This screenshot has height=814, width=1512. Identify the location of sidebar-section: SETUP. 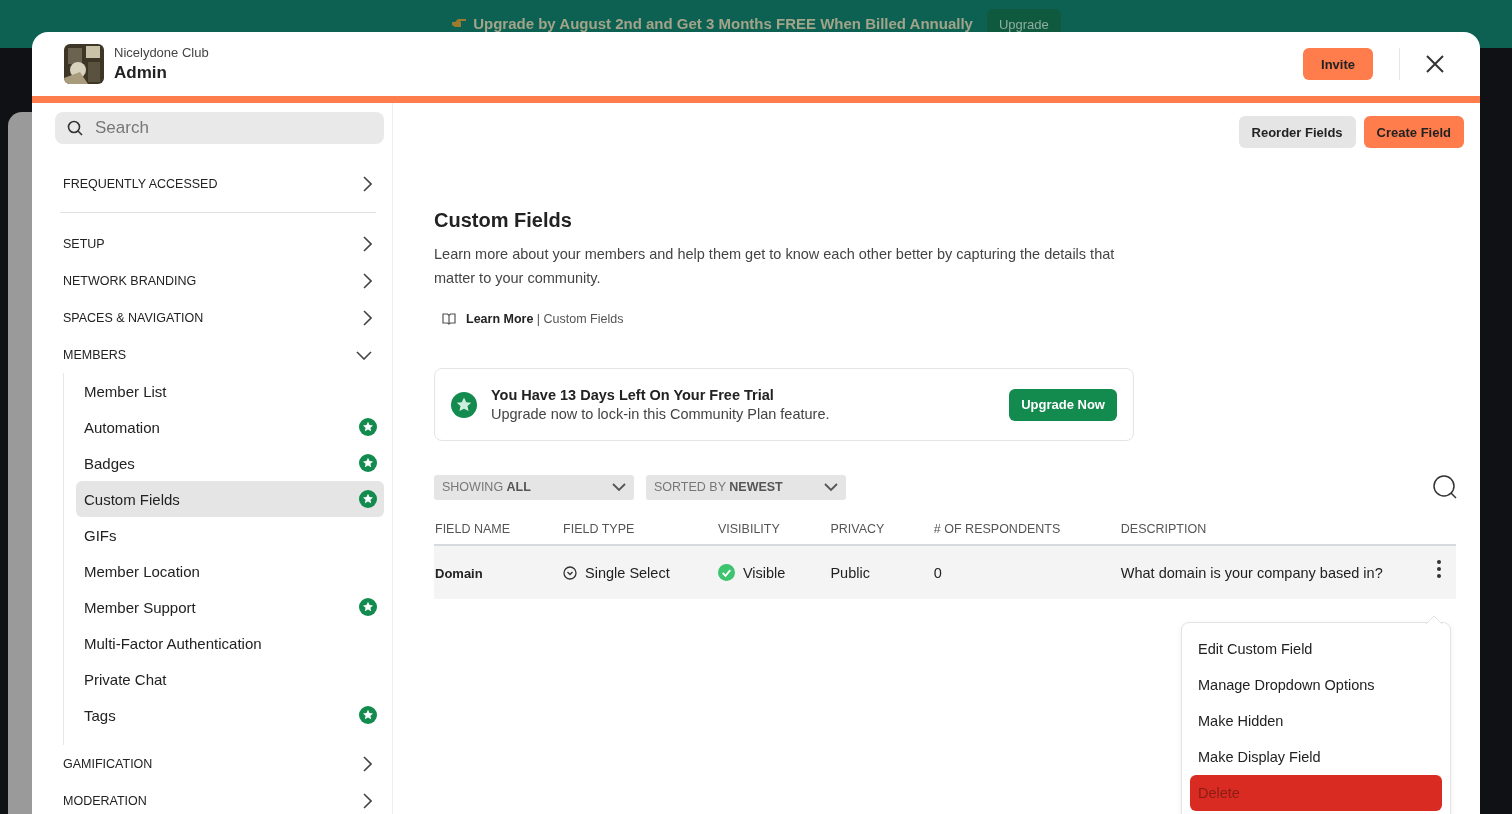
(219, 243).